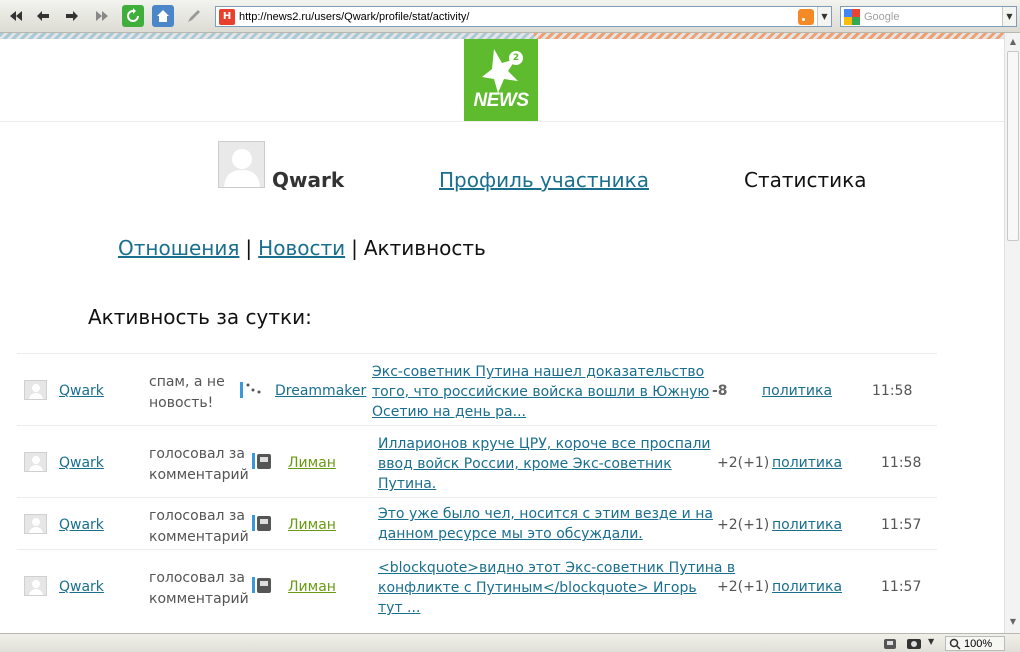  What do you see at coordinates (915, 643) in the screenshot?
I see `camera-icon` at bounding box center [915, 643].